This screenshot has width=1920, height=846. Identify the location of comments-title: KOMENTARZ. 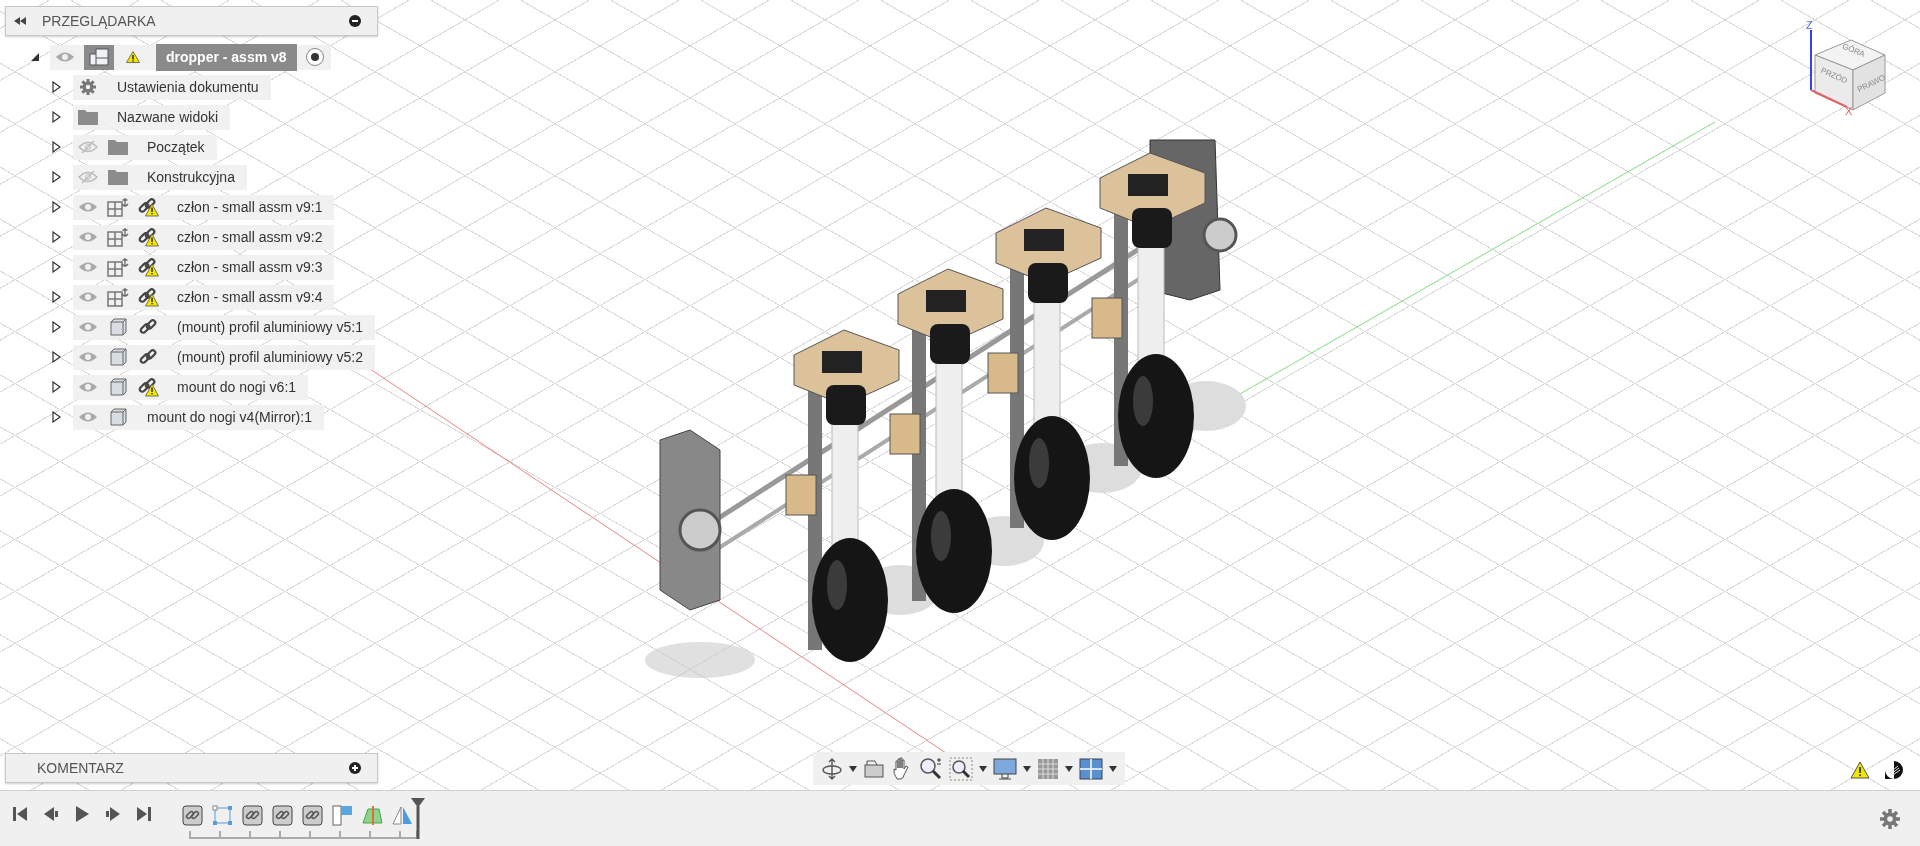
(80, 768).